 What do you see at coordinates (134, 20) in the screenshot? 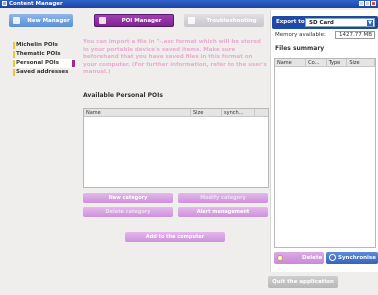
I see `tab-poi-manager: POI Manager` at bounding box center [134, 20].